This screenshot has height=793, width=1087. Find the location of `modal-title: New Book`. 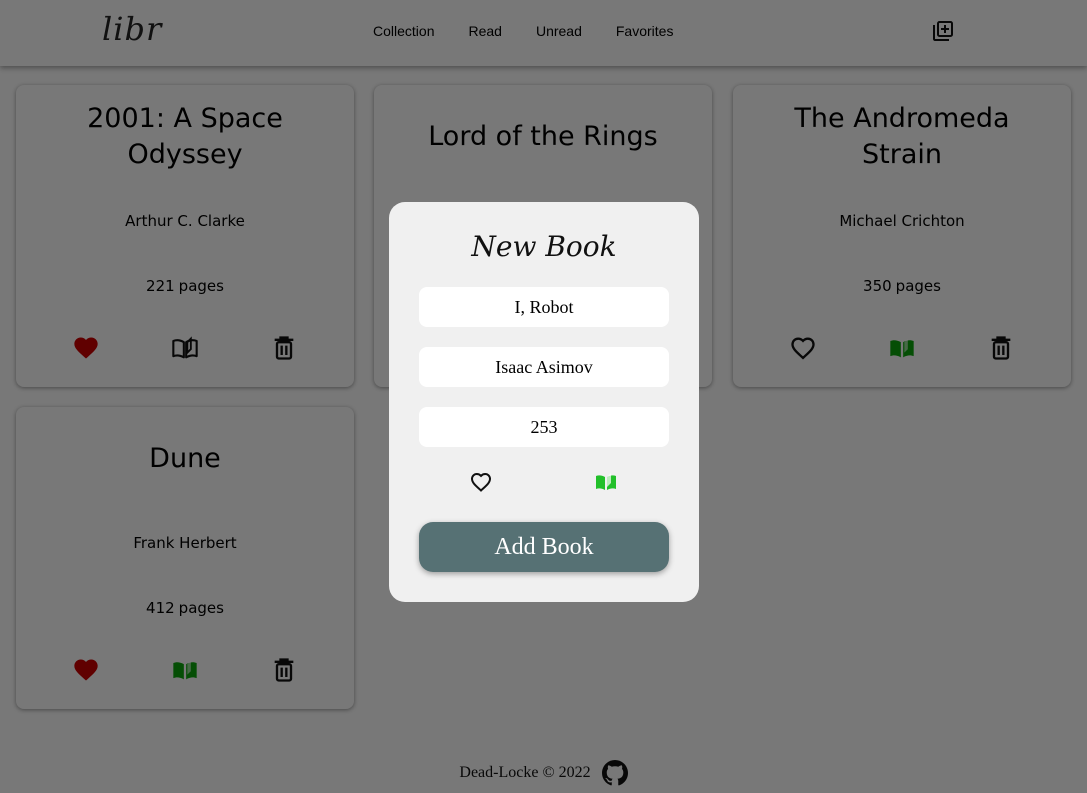

modal-title: New Book is located at coordinates (544, 246).